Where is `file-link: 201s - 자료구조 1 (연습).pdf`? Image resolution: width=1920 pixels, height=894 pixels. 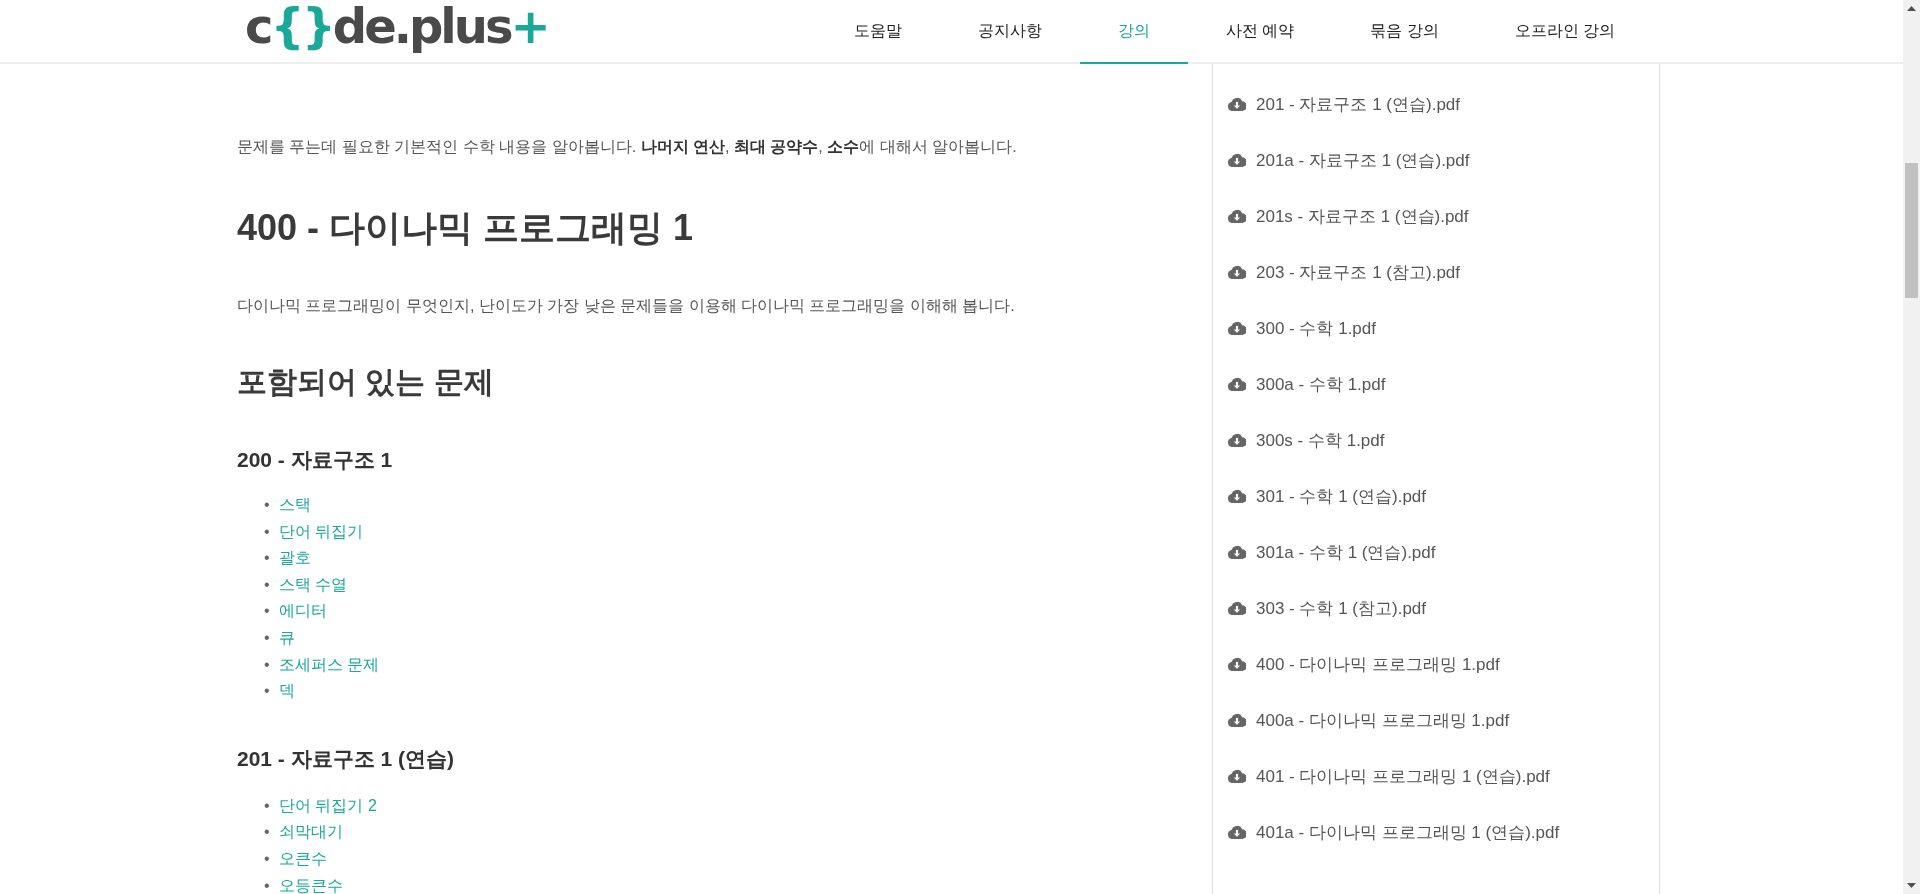 file-link: 201s - 자료구조 1 (연습).pdf is located at coordinates (1436, 216).